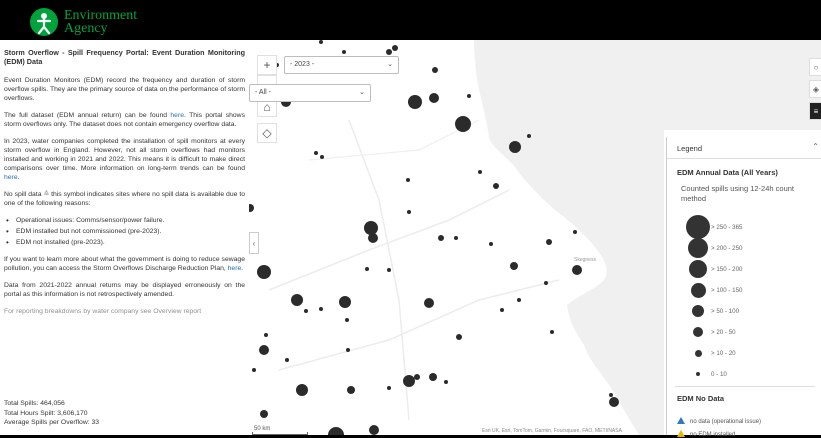 This screenshot has width=821, height=438. I want to click on search-button: ○, so click(815, 67).